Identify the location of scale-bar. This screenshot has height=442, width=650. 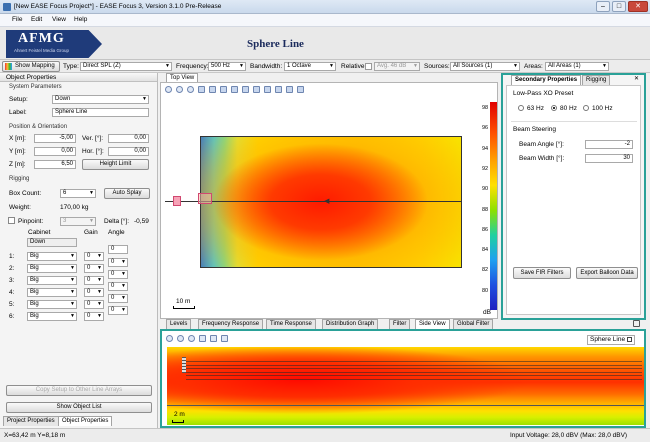
(184, 307).